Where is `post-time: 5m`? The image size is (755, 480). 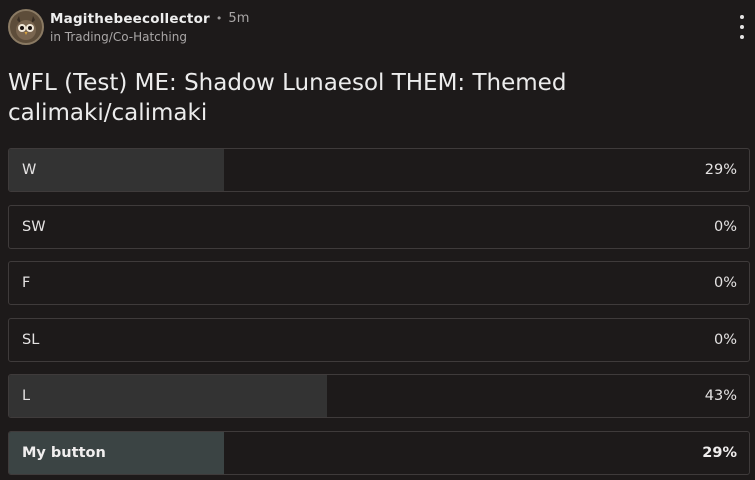 post-time: 5m is located at coordinates (239, 18).